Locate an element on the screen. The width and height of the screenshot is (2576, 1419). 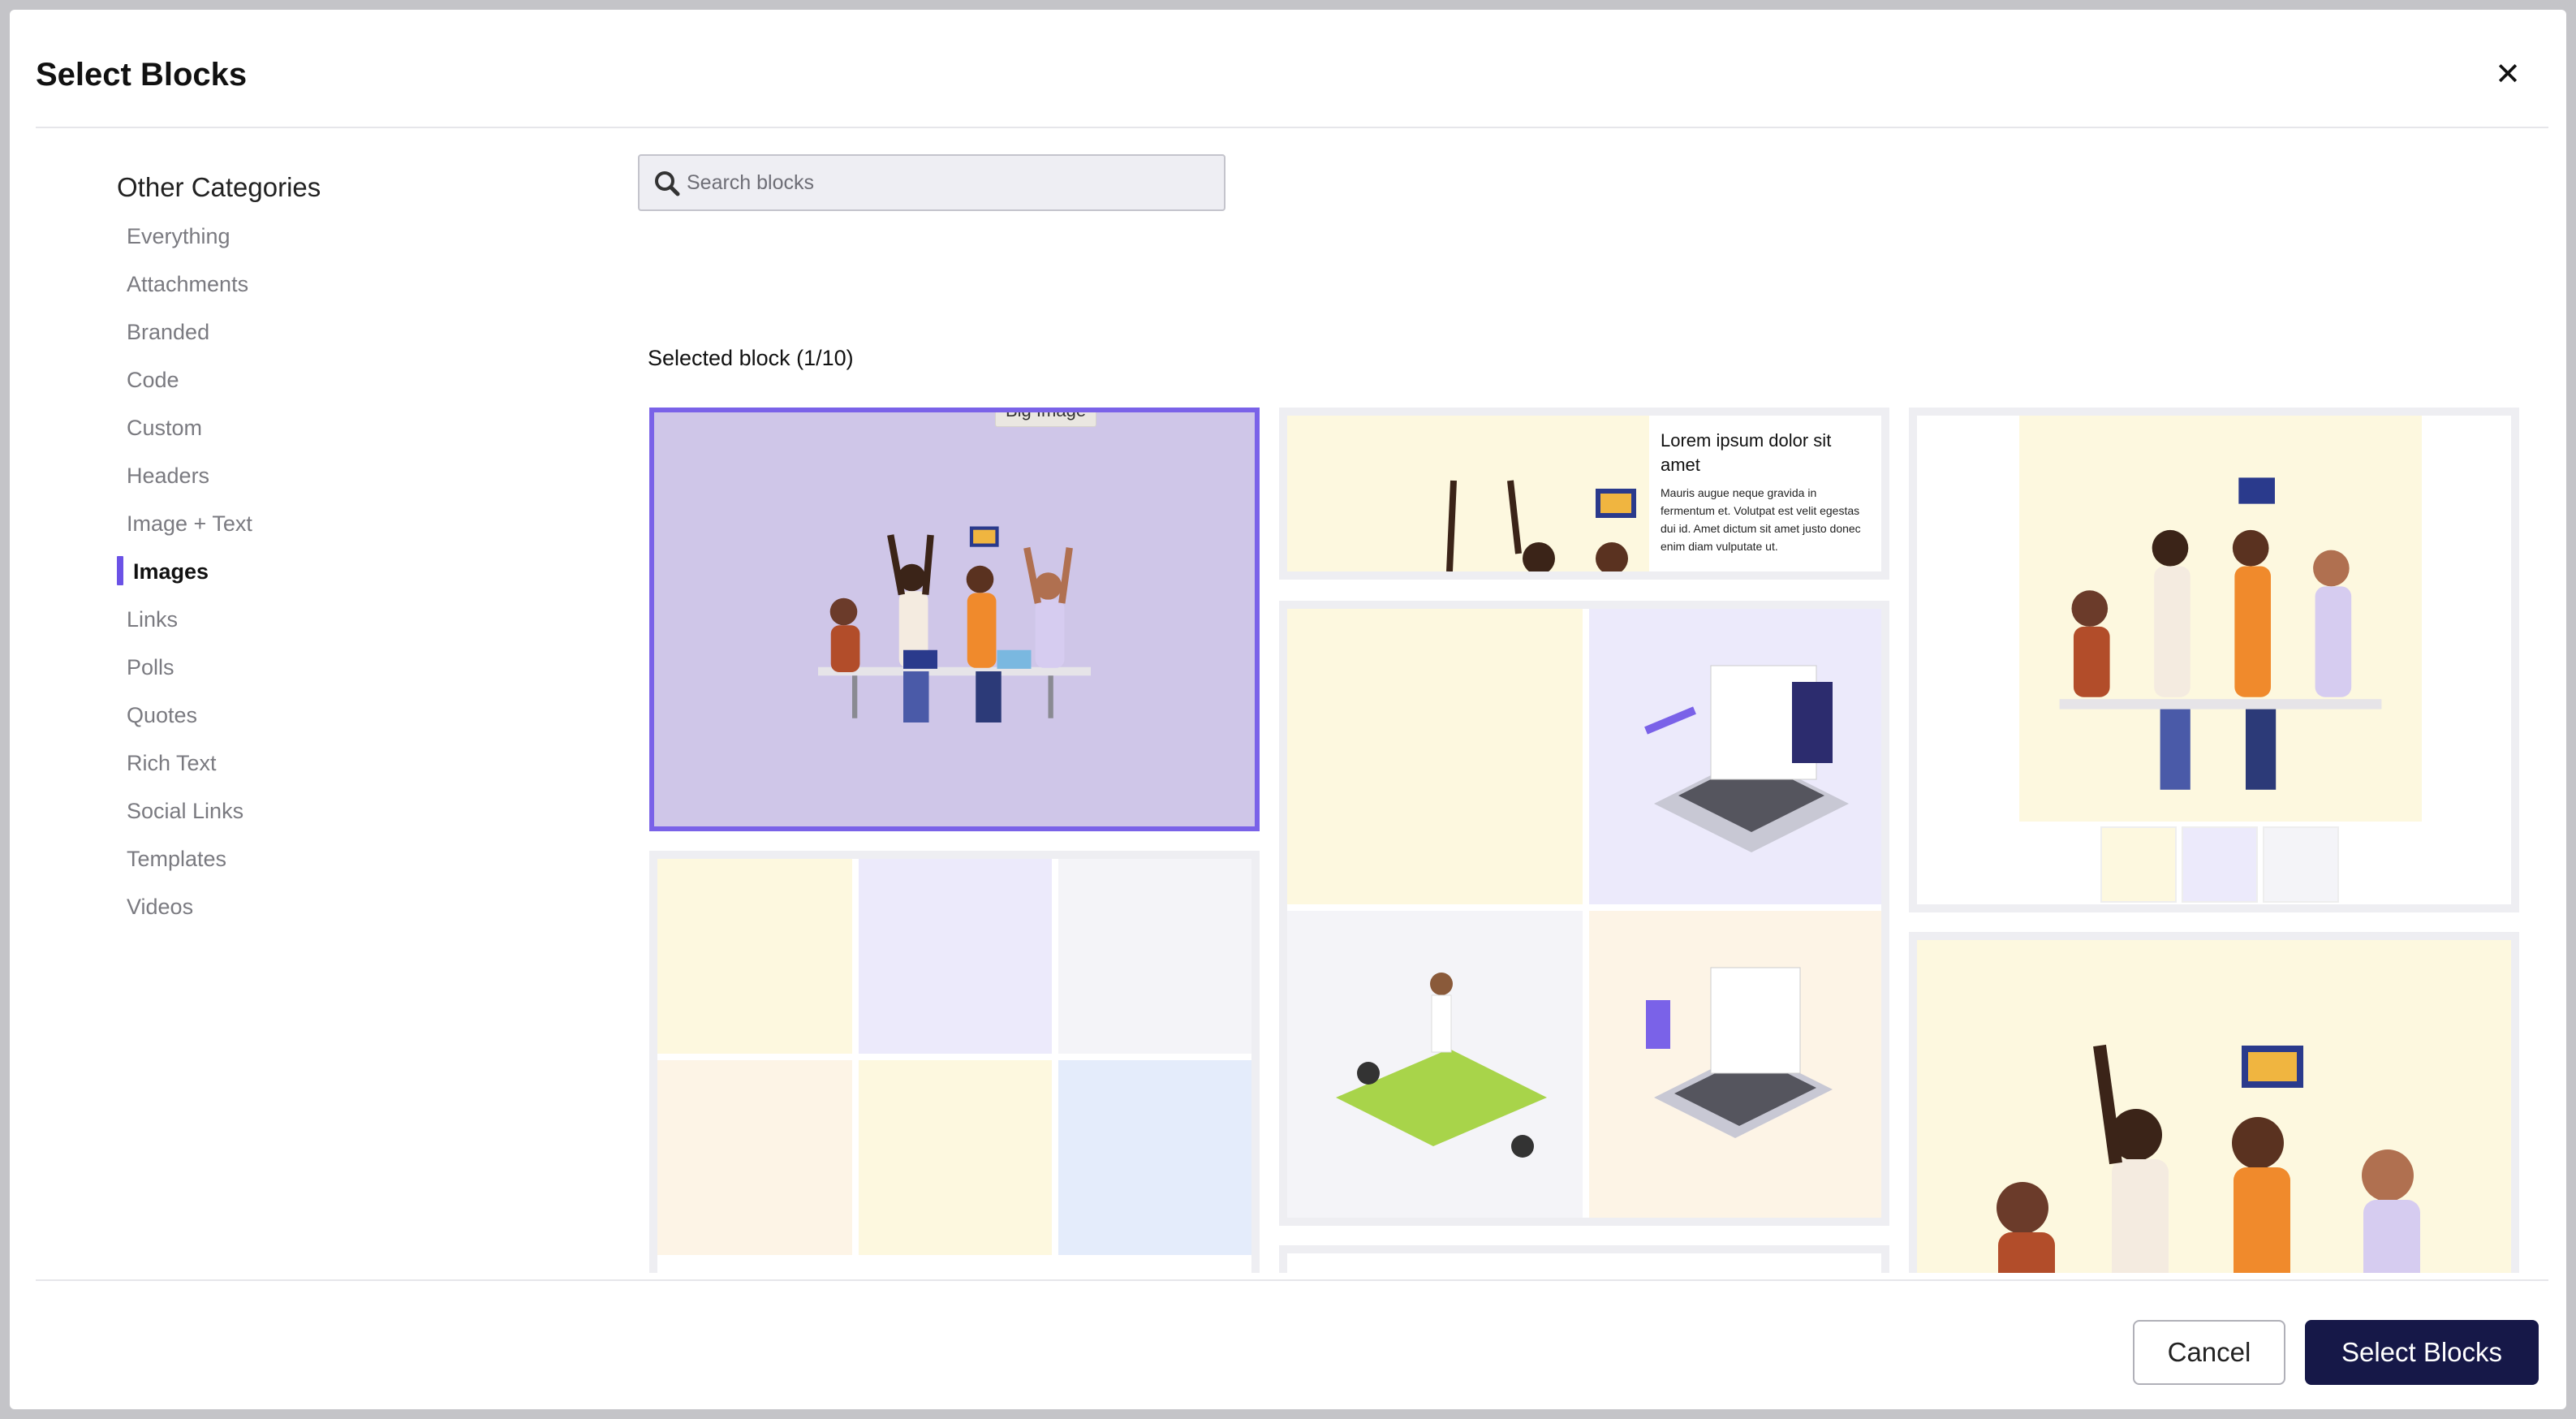
select-blocks-button: Select Blocks is located at coordinates (2422, 1353).